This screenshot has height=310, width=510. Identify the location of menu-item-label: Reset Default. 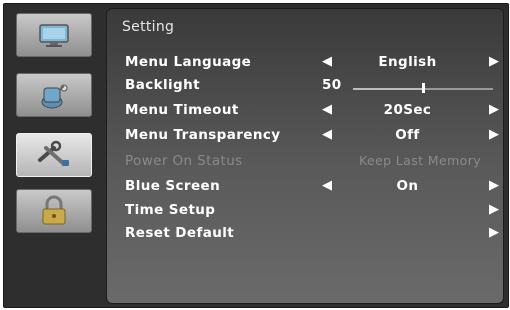
(180, 233).